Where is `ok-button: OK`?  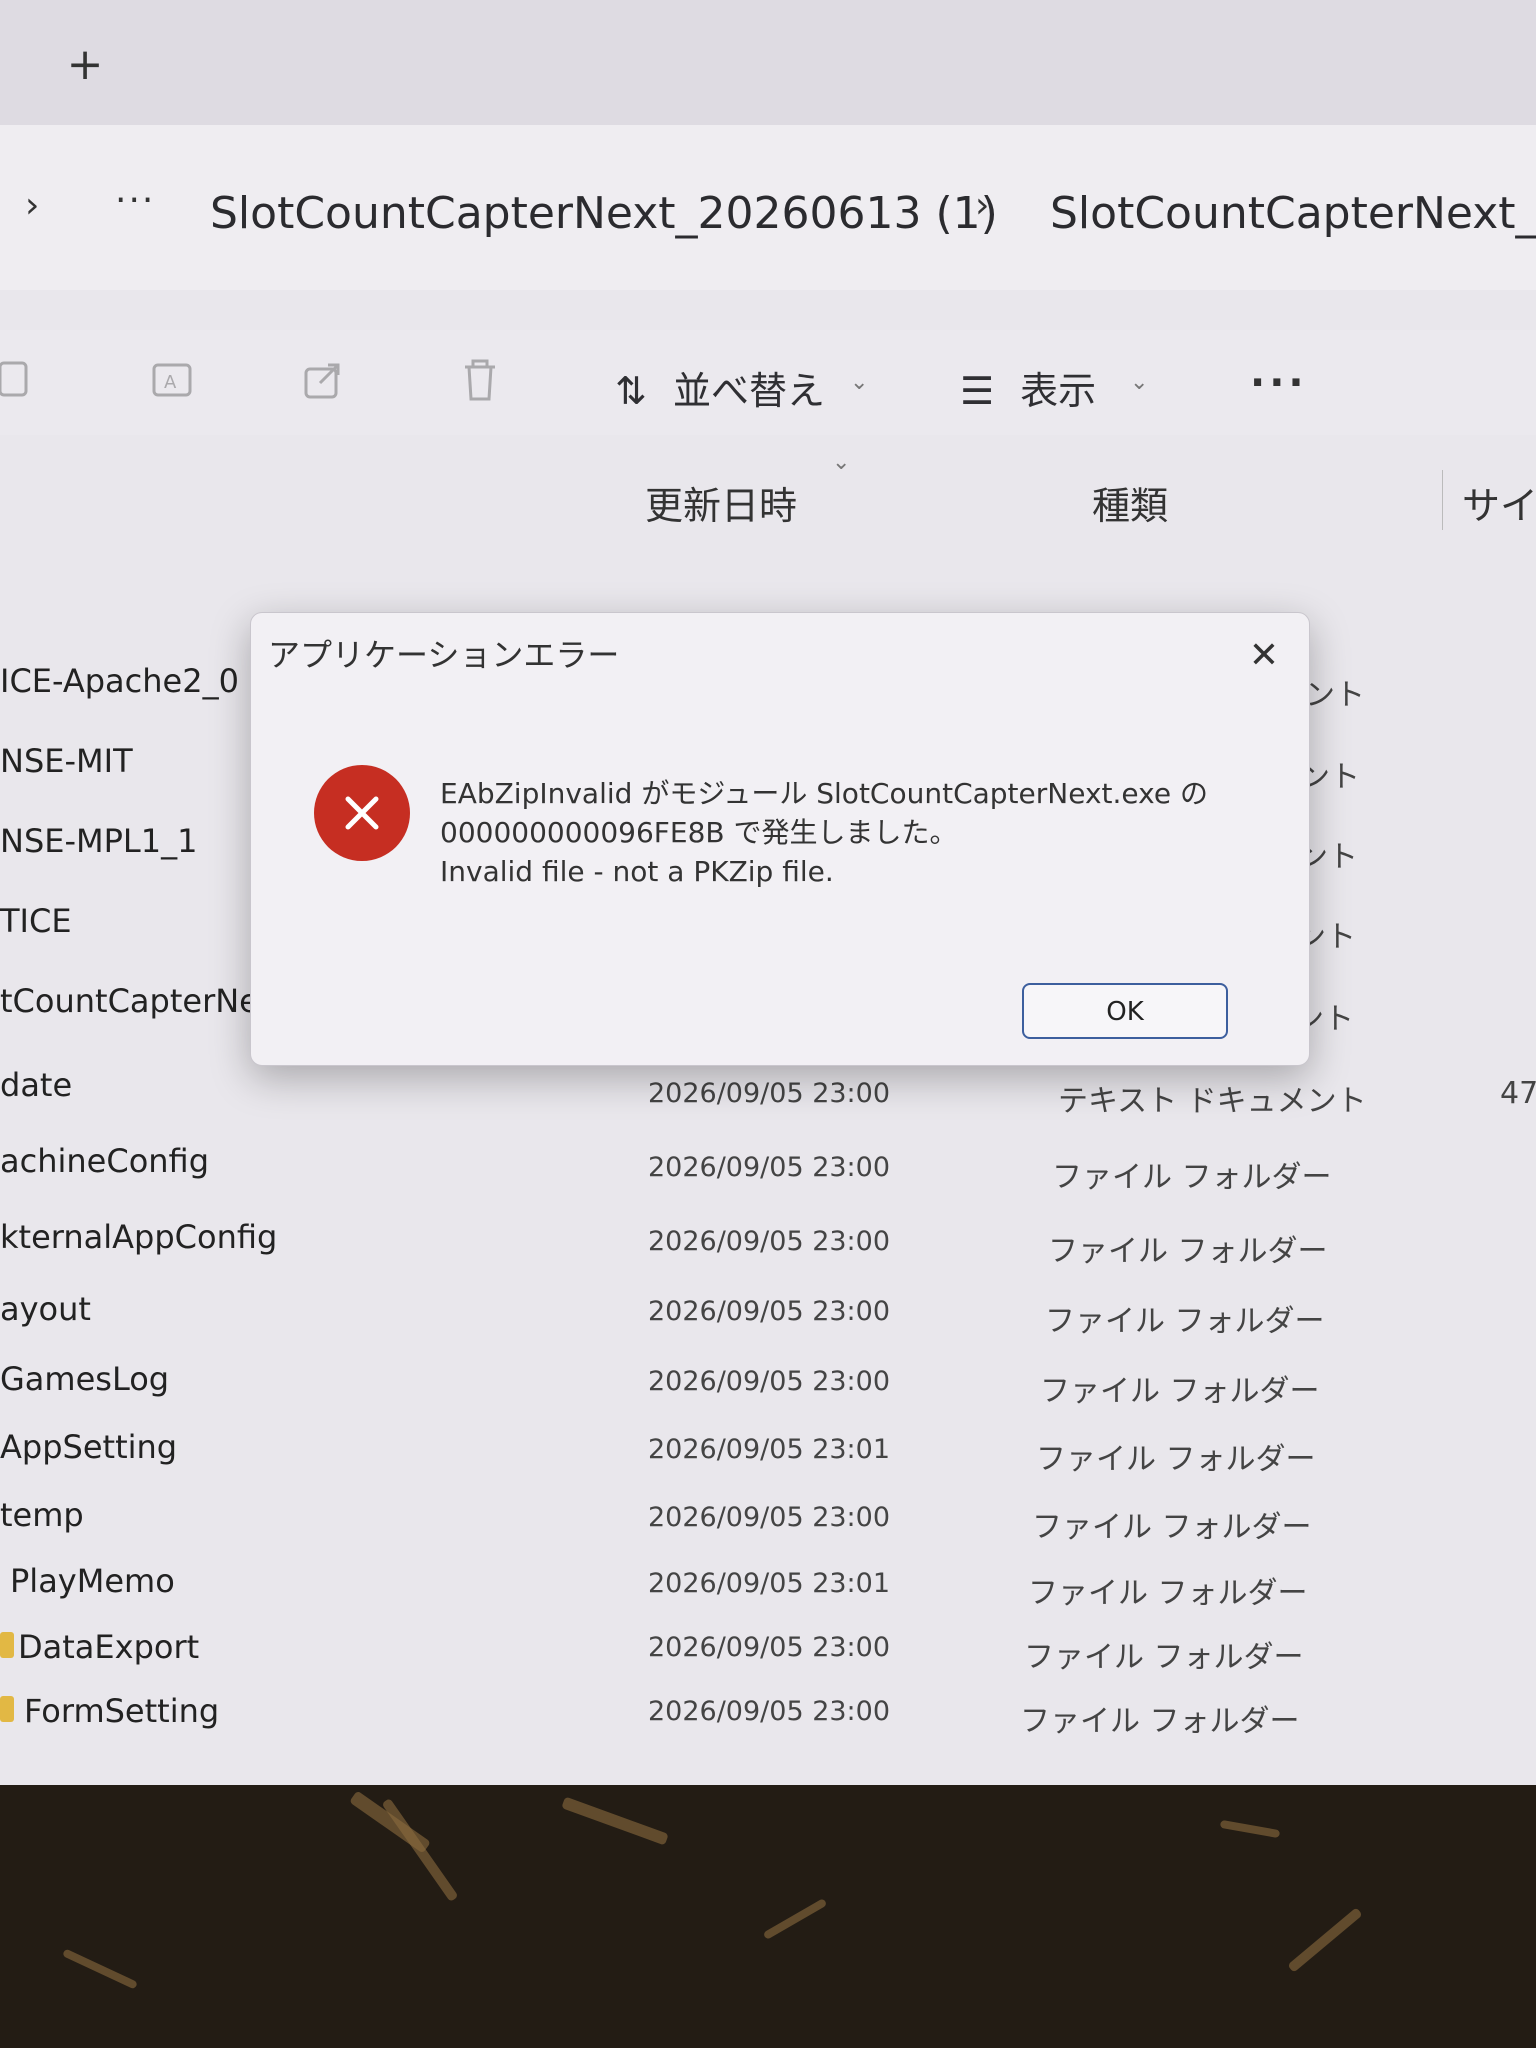 ok-button: OK is located at coordinates (1125, 1011).